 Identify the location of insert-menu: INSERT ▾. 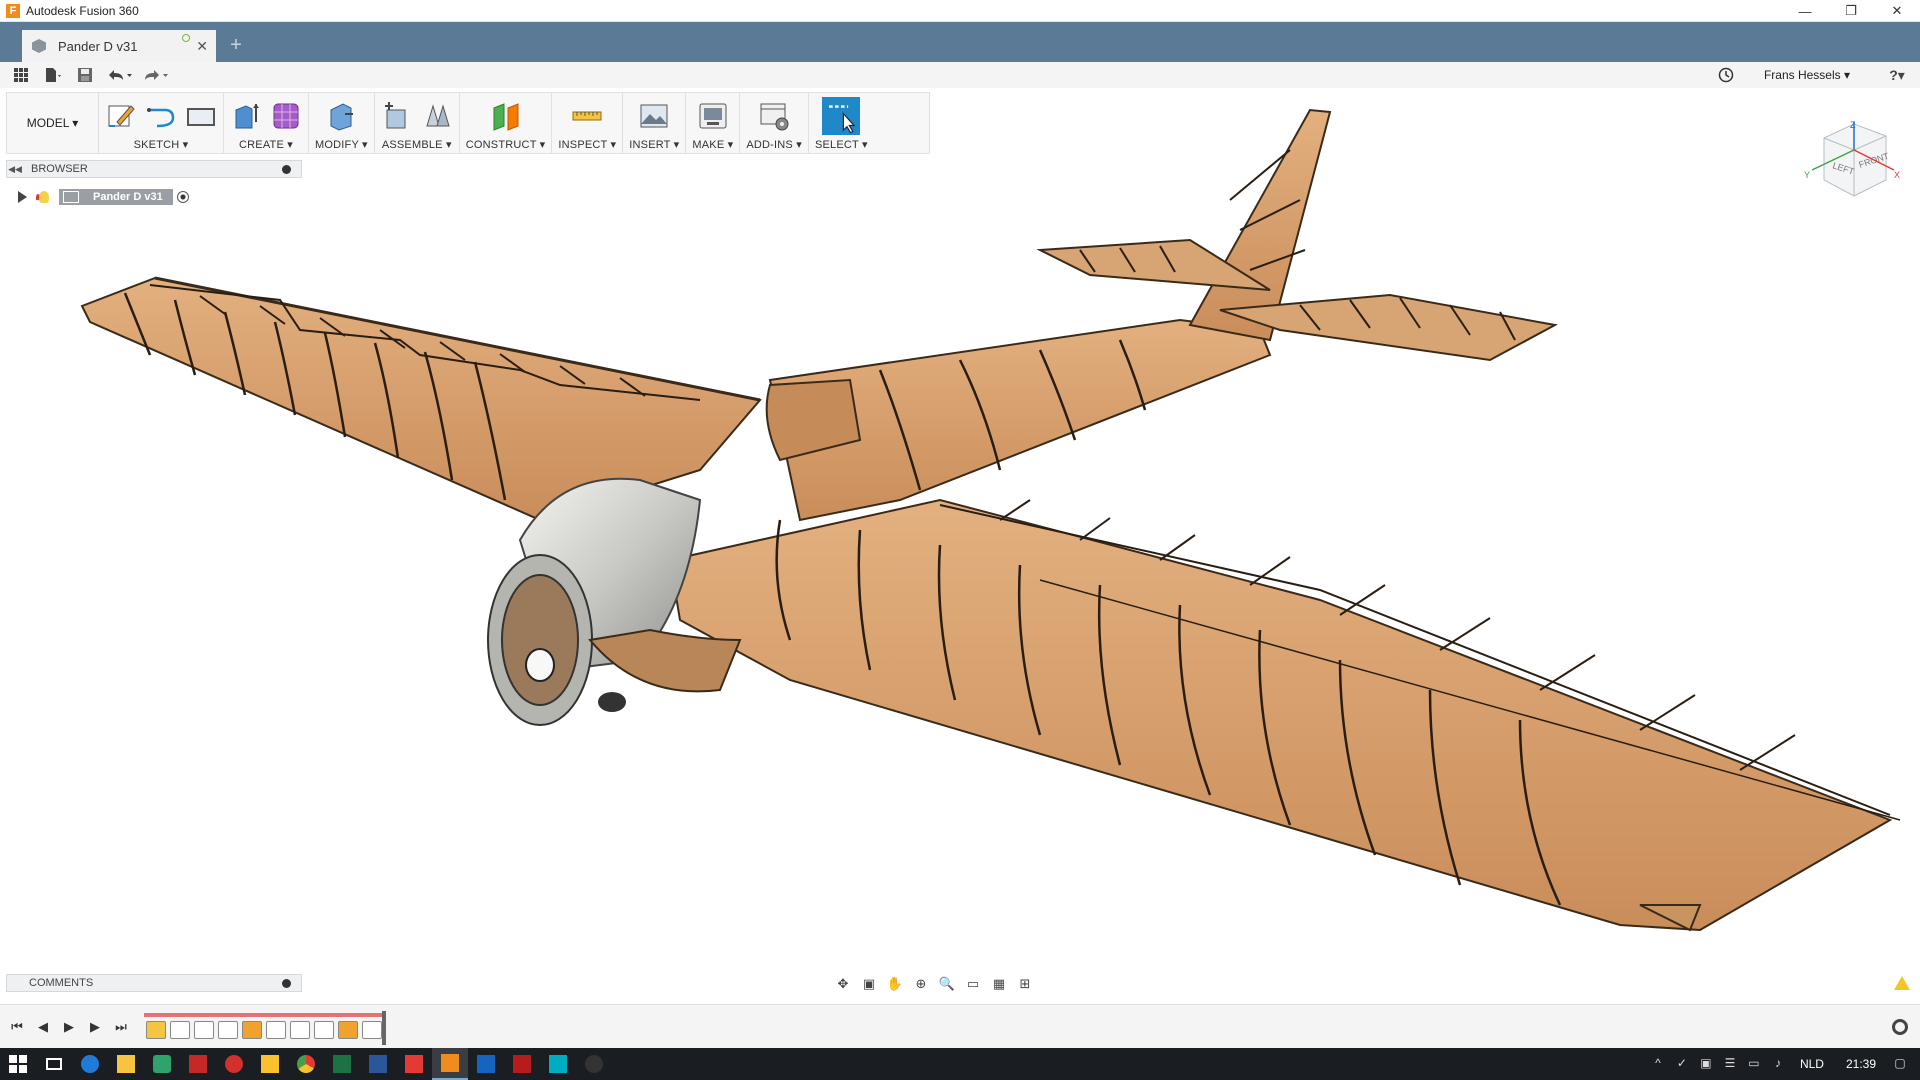
(654, 144).